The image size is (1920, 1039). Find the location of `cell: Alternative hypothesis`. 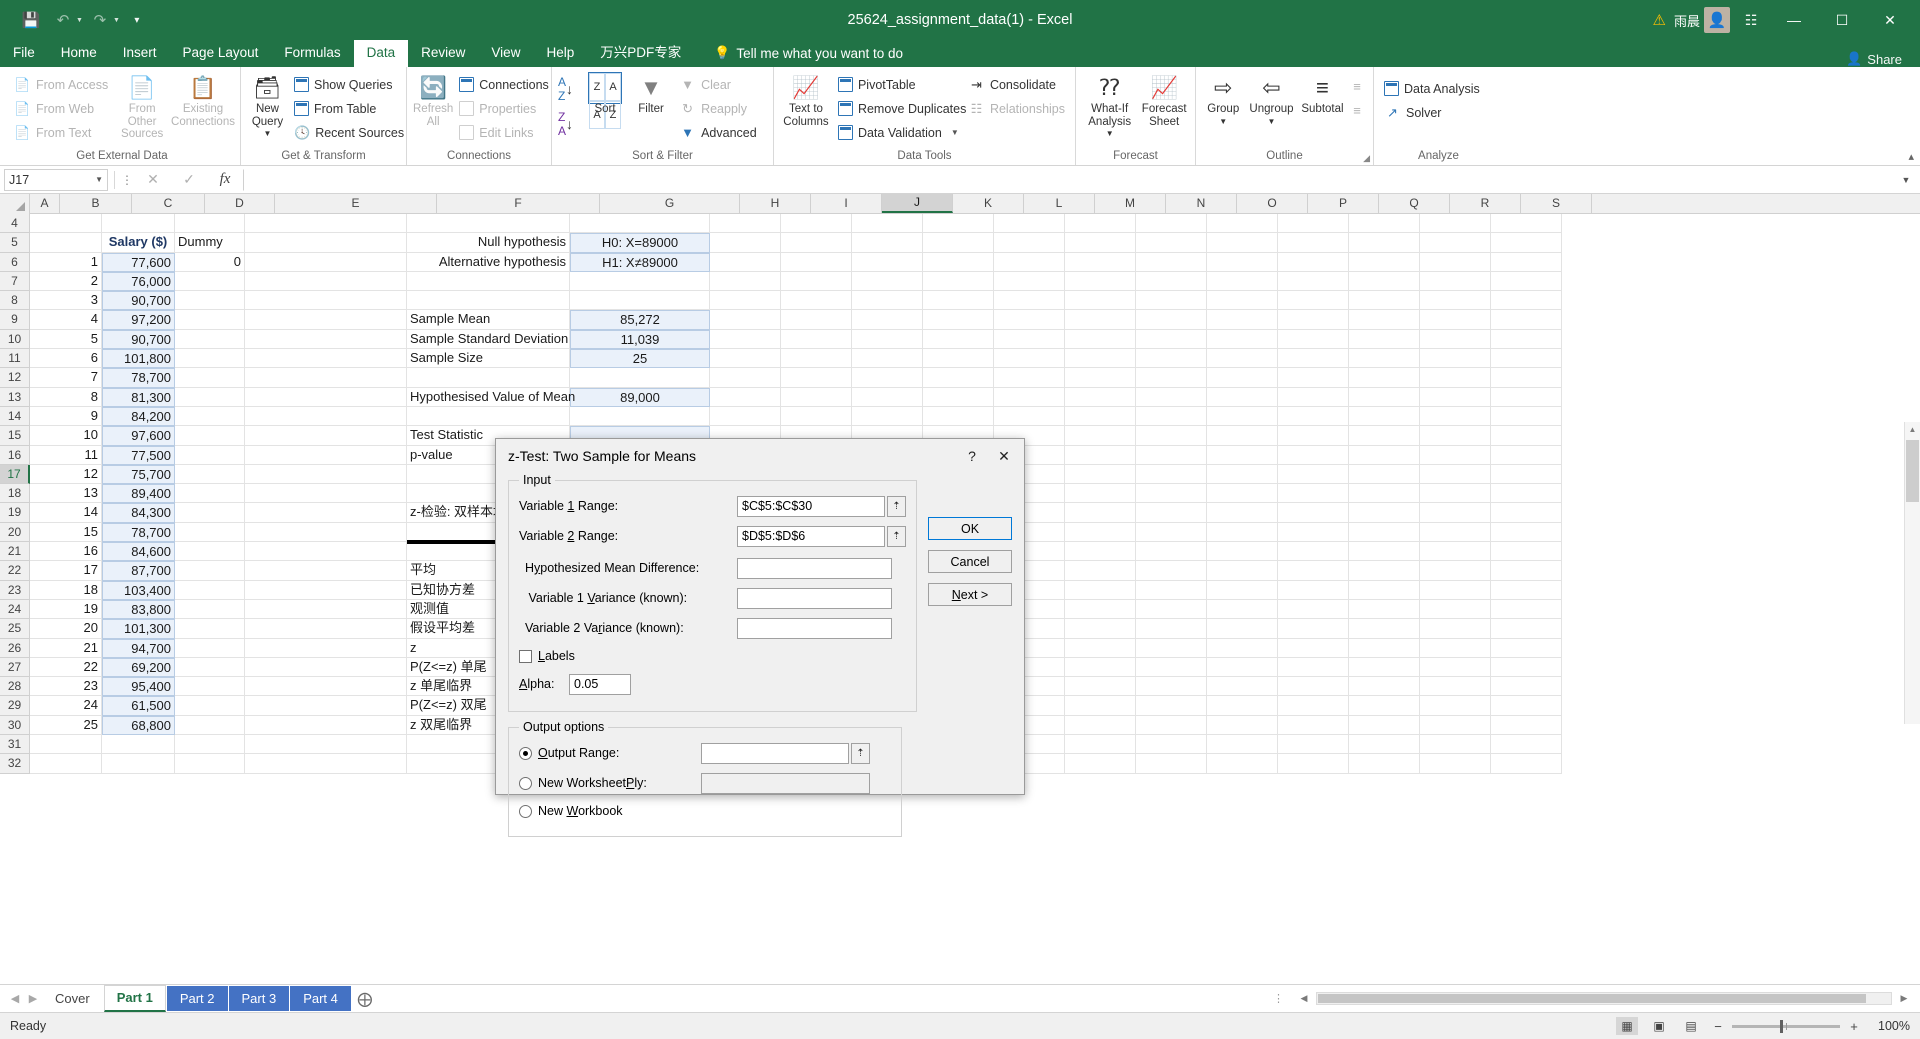

cell: Alternative hypothesis is located at coordinates (488, 262).